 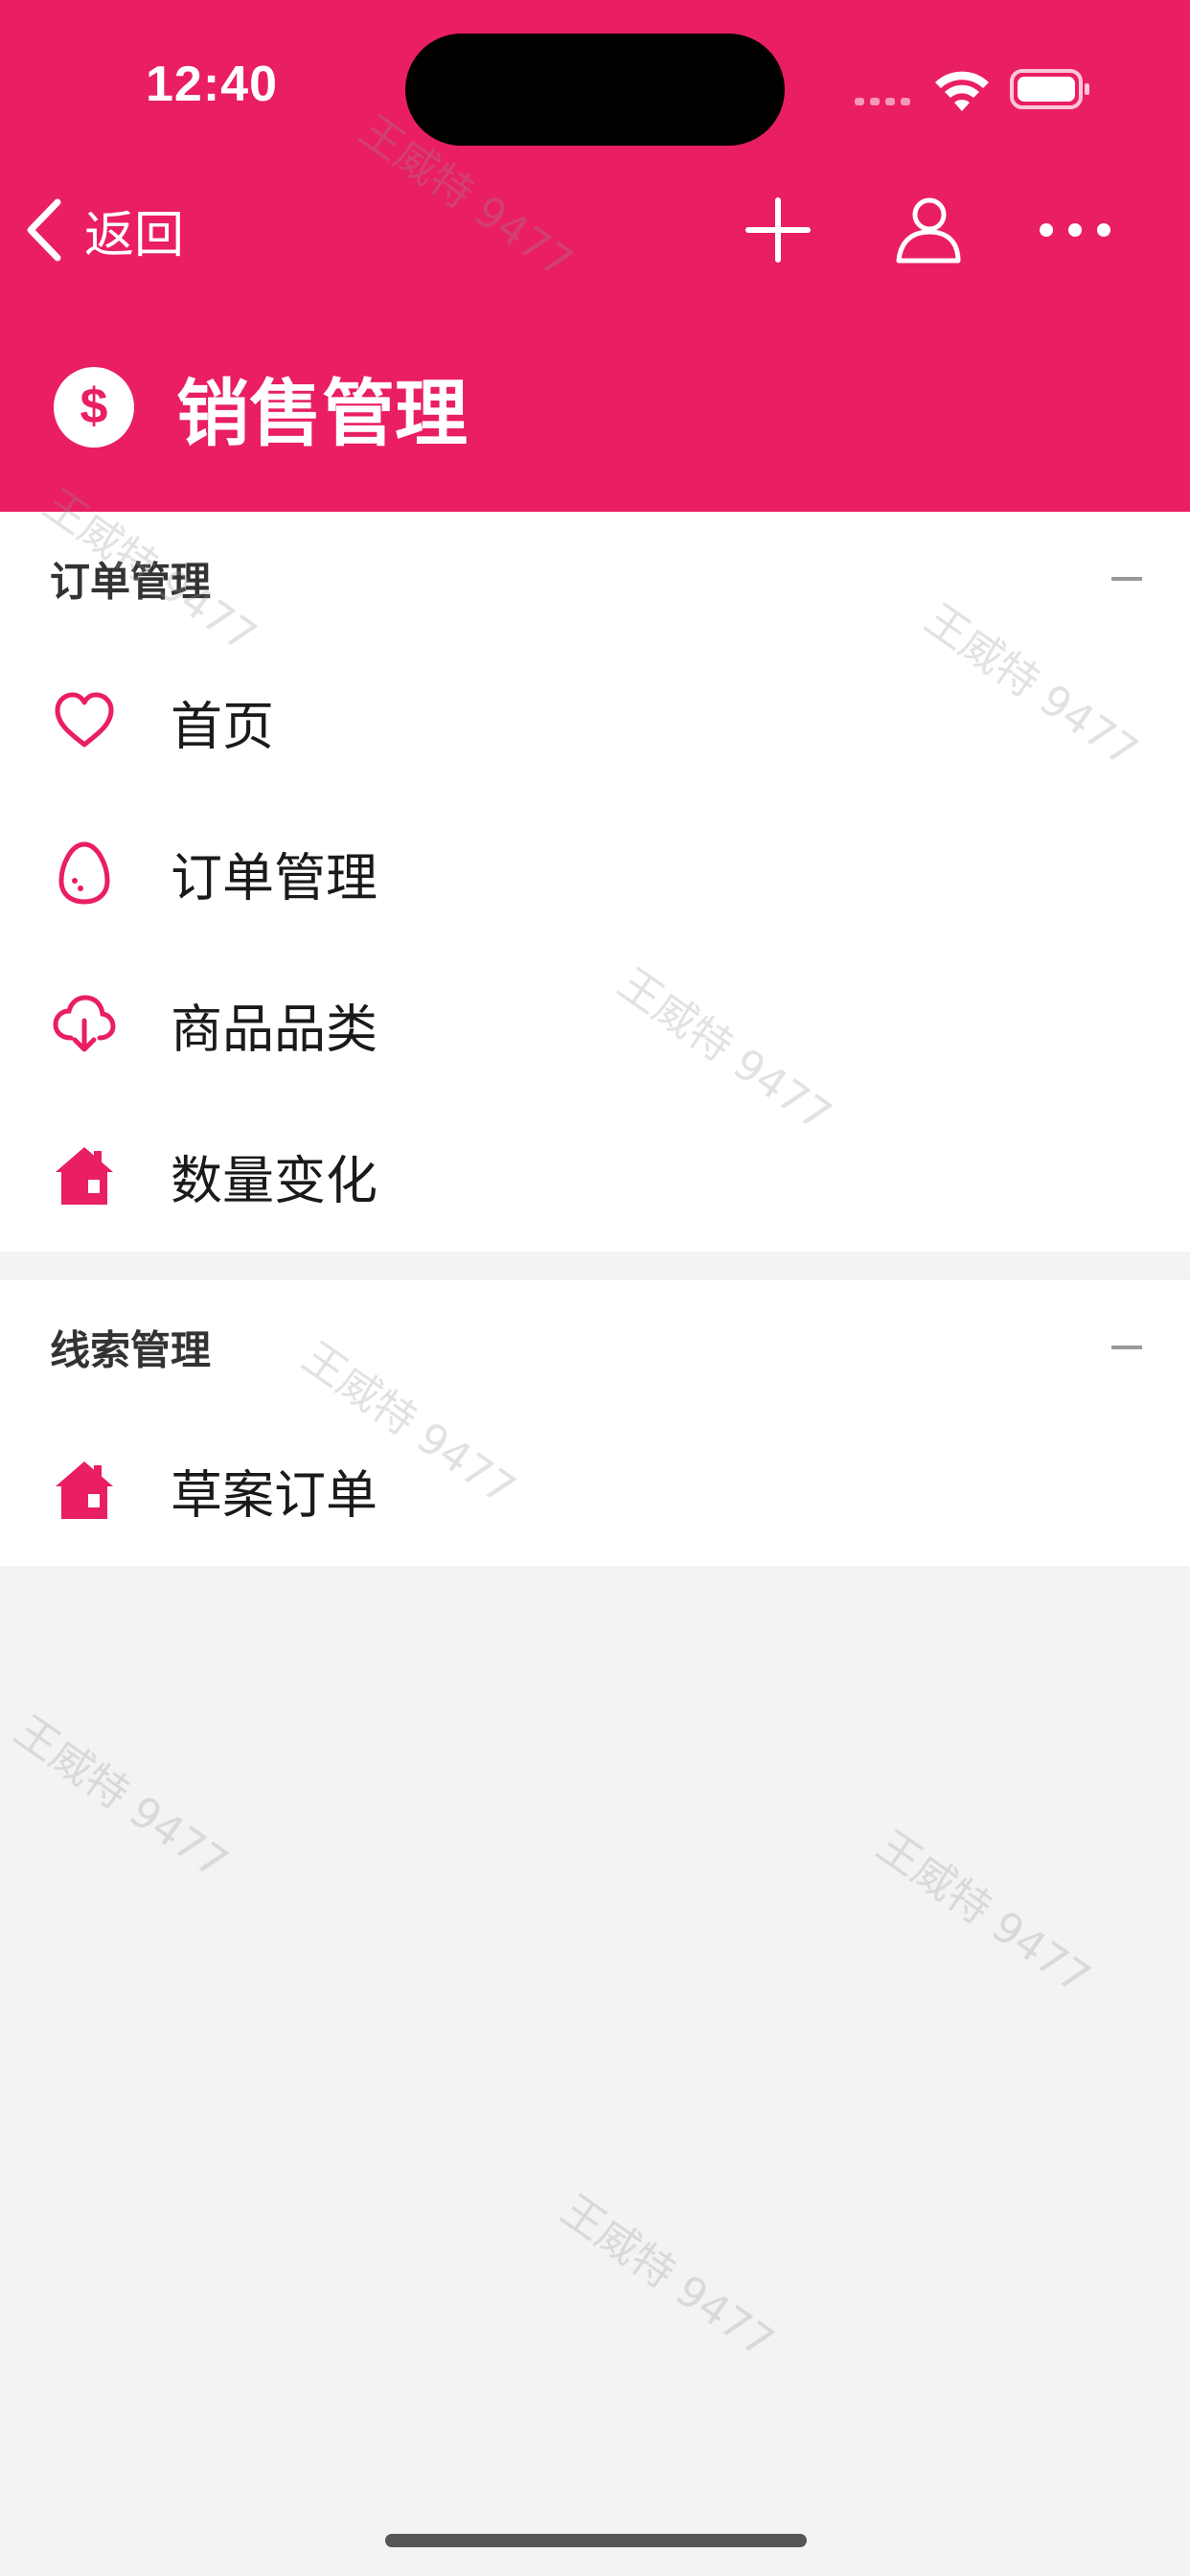 I want to click on cloud-download-icon, so click(x=85, y=1023).